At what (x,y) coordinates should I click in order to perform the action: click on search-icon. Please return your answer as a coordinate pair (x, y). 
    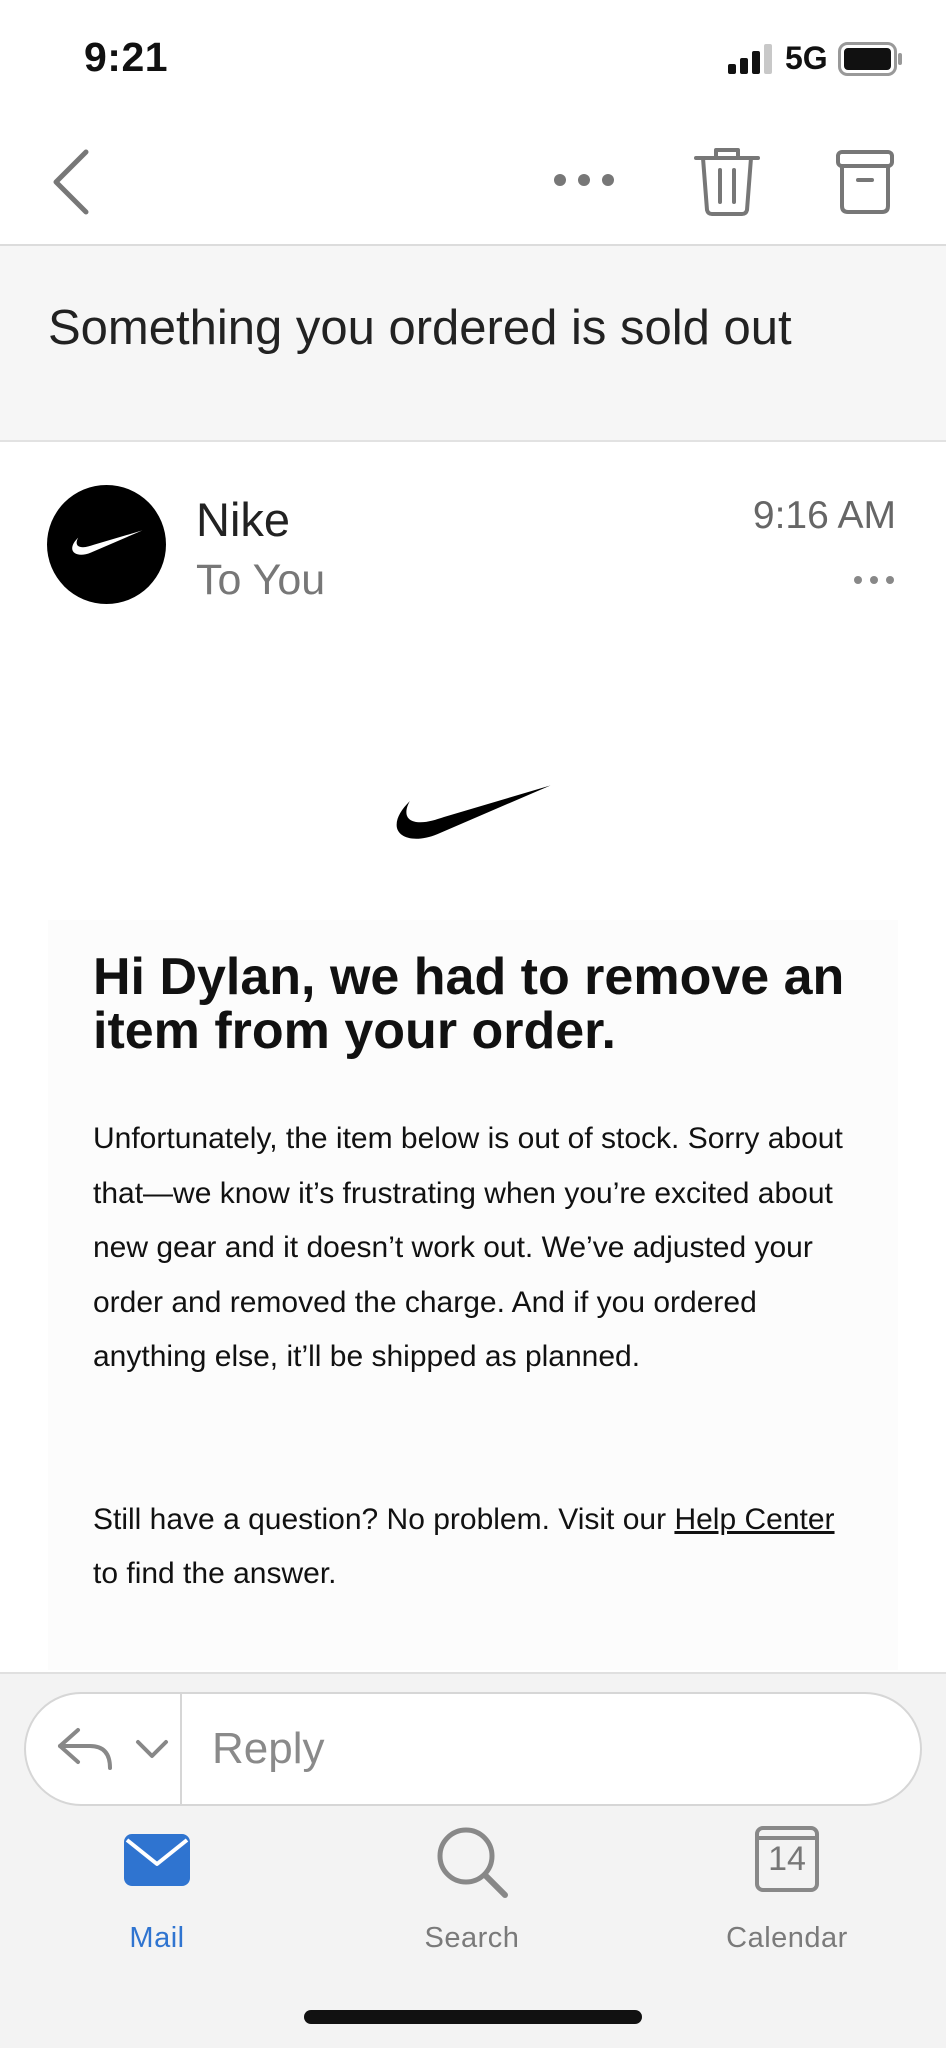
    Looking at the image, I should click on (472, 1862).